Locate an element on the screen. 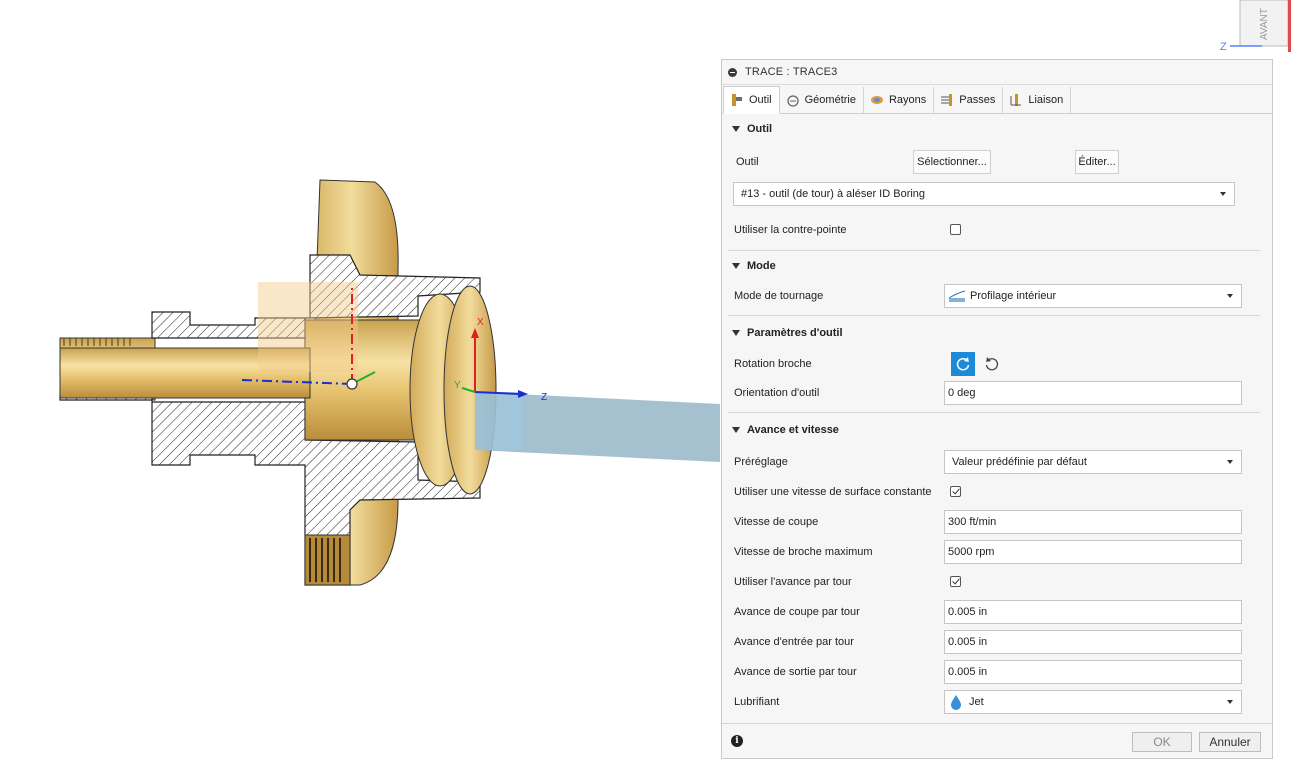 The width and height of the screenshot is (1291, 778). max-spindle-input: 5000 rpm is located at coordinates (1093, 552).